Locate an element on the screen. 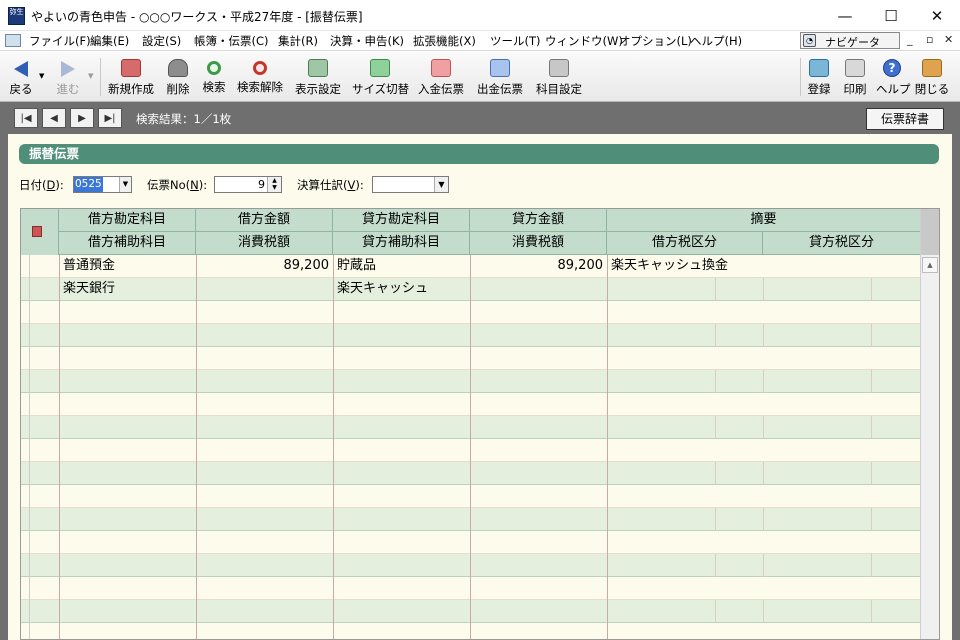 The height and width of the screenshot is (640, 960). closing-dropdown-icon: ▼ is located at coordinates (441, 184).